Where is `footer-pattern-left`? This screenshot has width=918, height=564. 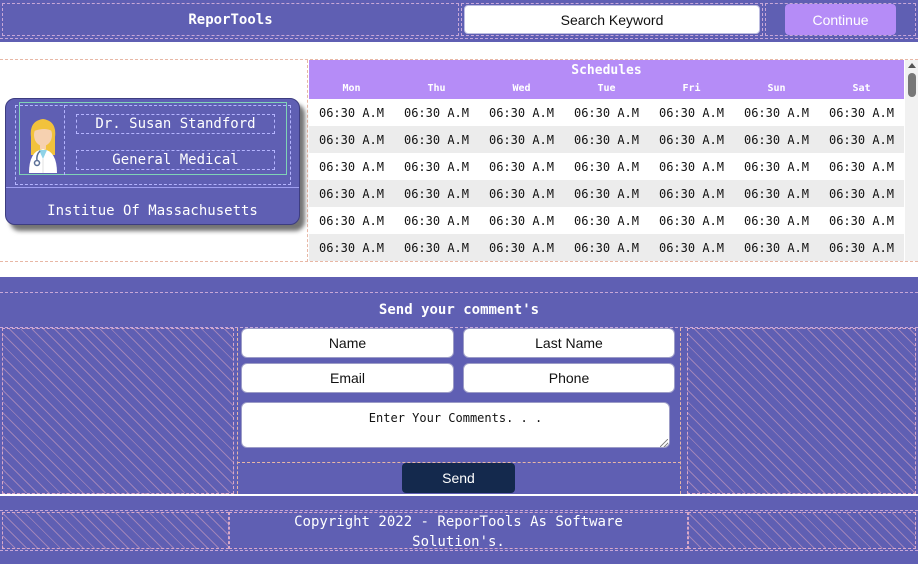 footer-pattern-left is located at coordinates (115, 530).